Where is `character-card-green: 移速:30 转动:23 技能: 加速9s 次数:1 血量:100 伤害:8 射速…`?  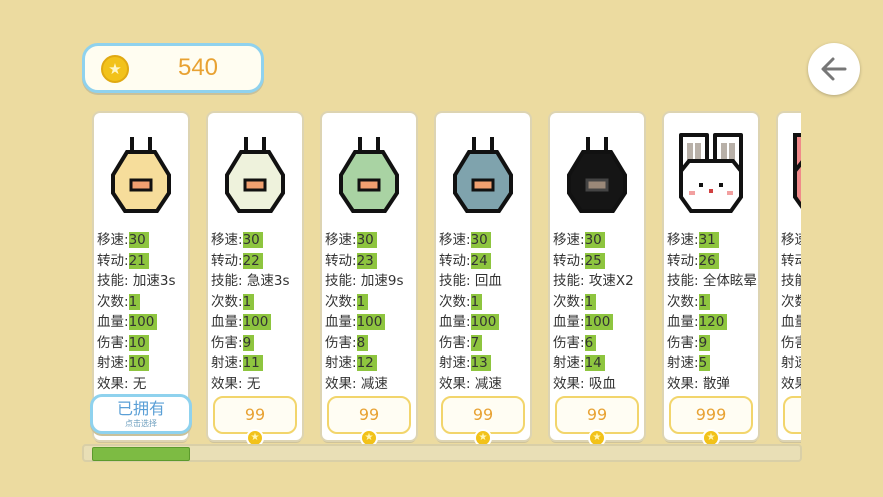
character-card-green: 移速:30 转动:23 技能: 加速9s 次数:1 血量:100 伤害:8 射速… is located at coordinates (369, 280).